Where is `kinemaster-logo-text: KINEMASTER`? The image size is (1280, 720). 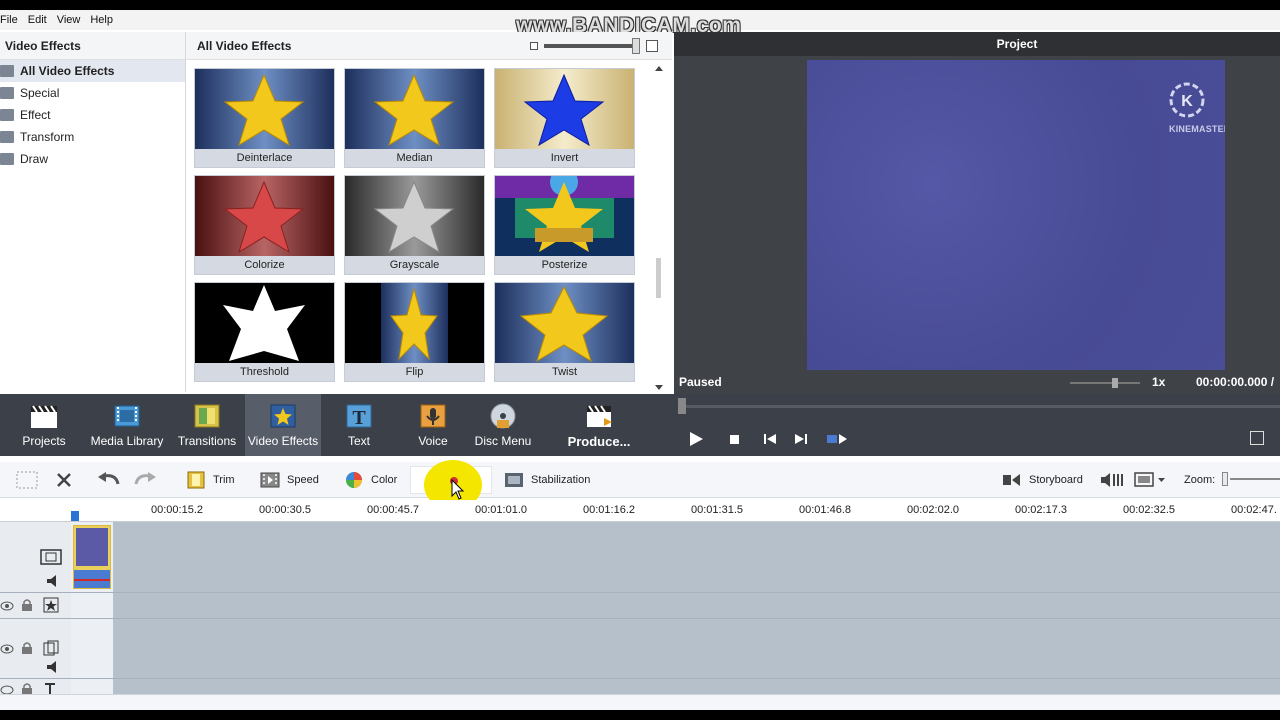
kinemaster-logo-text: KINEMASTER is located at coordinates (1197, 129).